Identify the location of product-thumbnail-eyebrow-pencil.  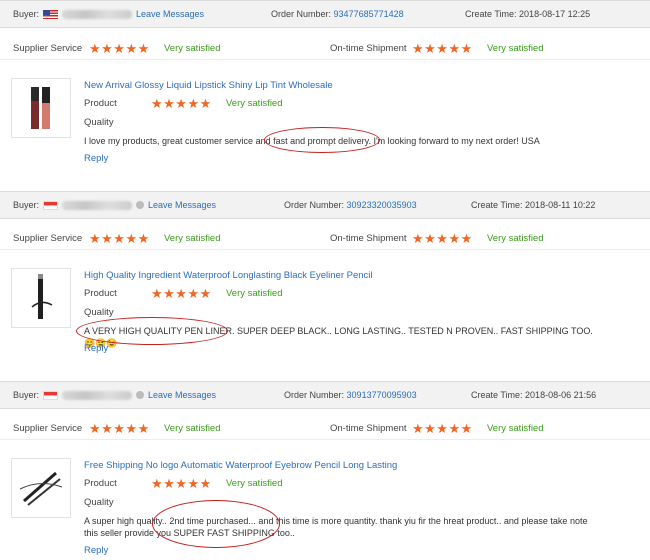
(41, 488).